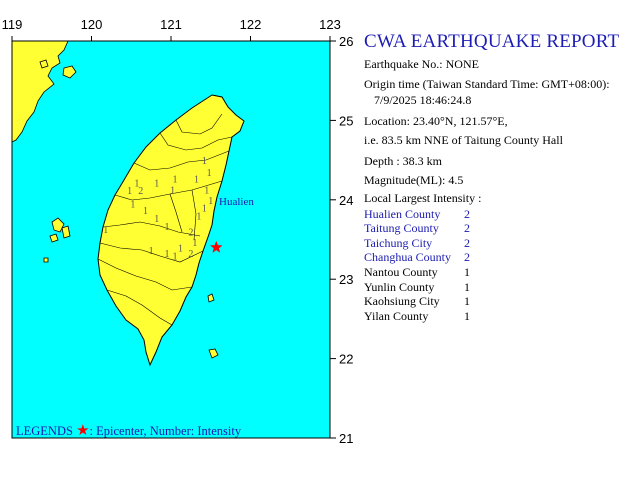 This screenshot has width=640, height=480. What do you see at coordinates (330, 24) in the screenshot?
I see `lon-tick-label: 123` at bounding box center [330, 24].